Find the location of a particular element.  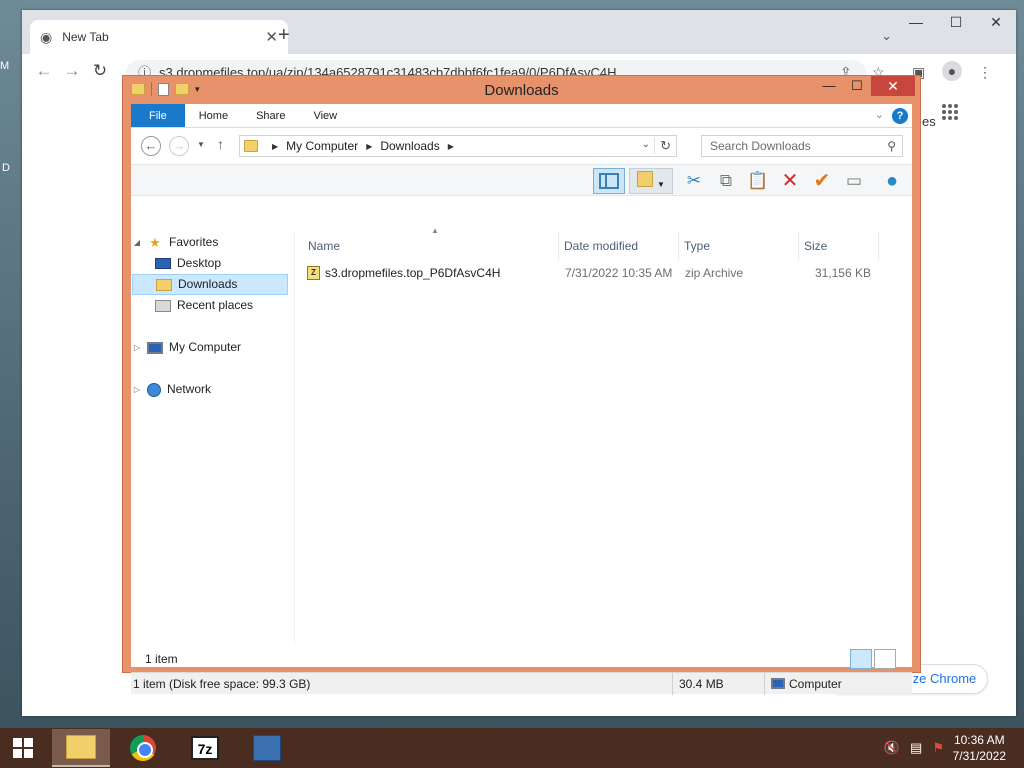

desktop-edge-text: M is located at coordinates (5, 66).